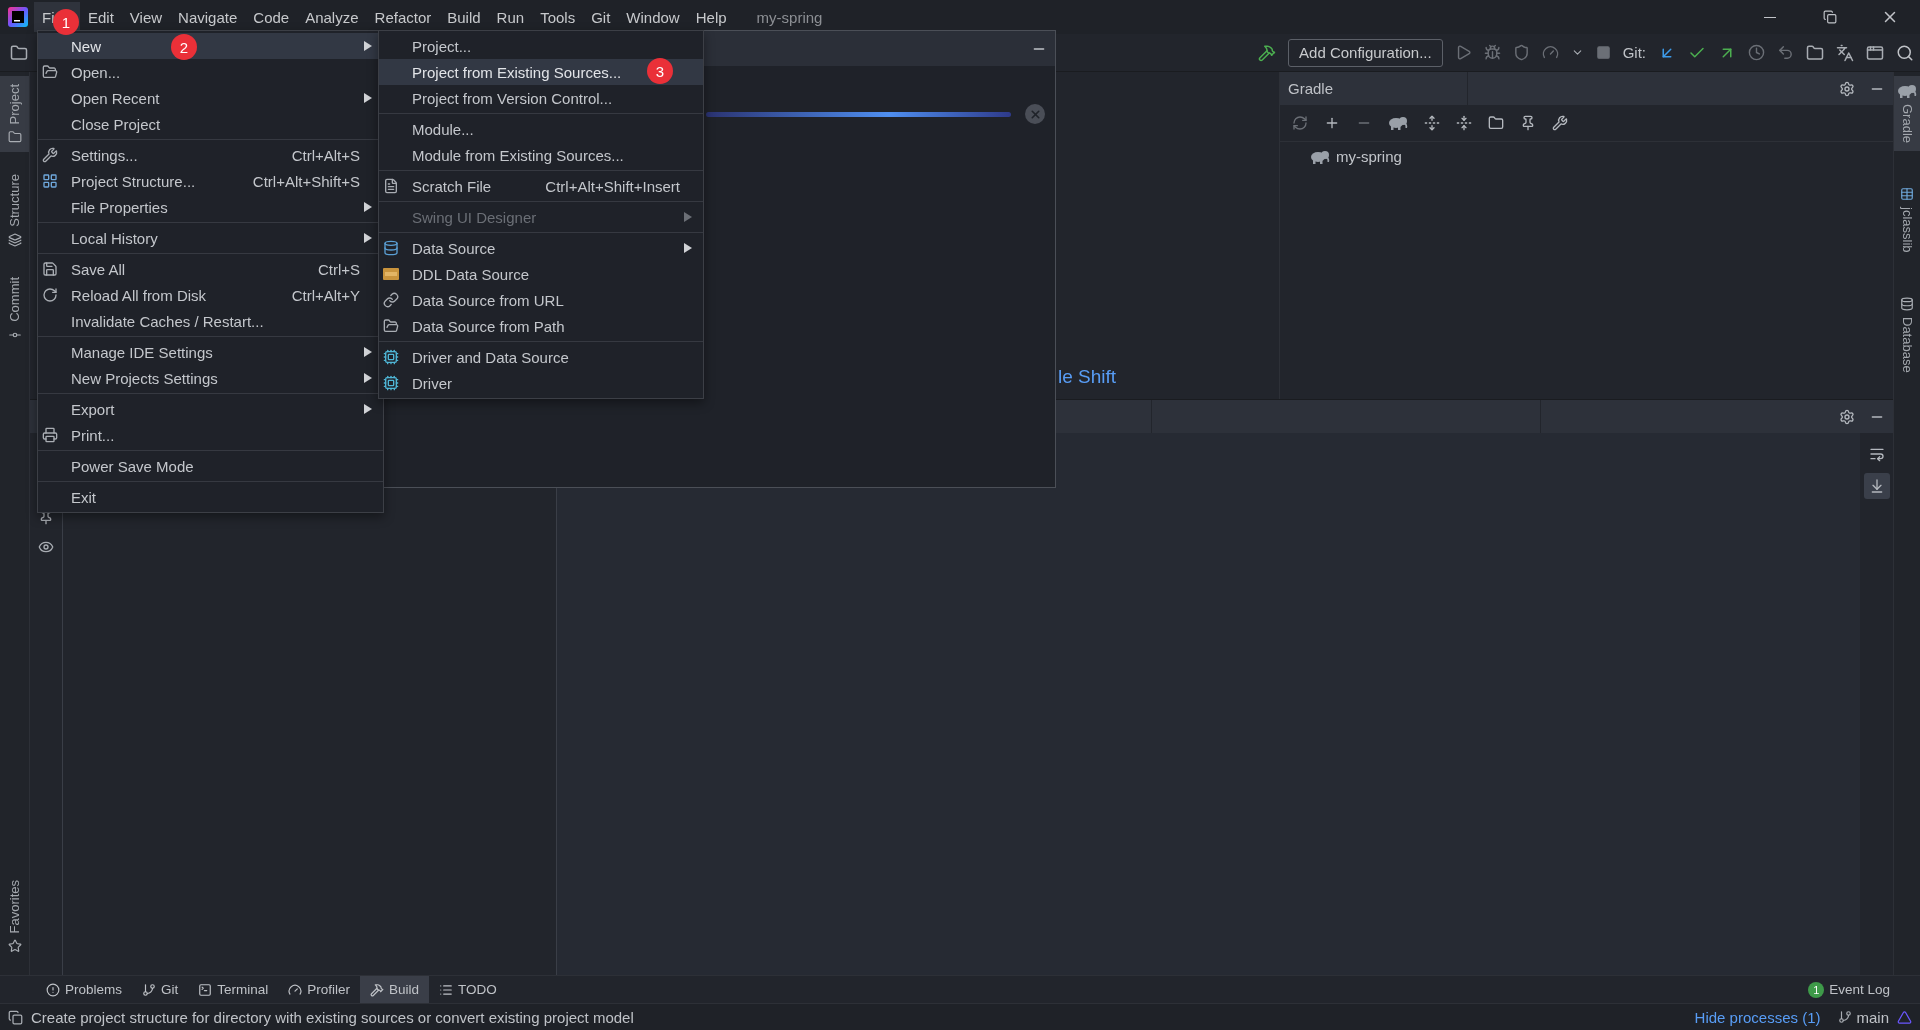  What do you see at coordinates (1816, 989) in the screenshot?
I see `count-badge: 1` at bounding box center [1816, 989].